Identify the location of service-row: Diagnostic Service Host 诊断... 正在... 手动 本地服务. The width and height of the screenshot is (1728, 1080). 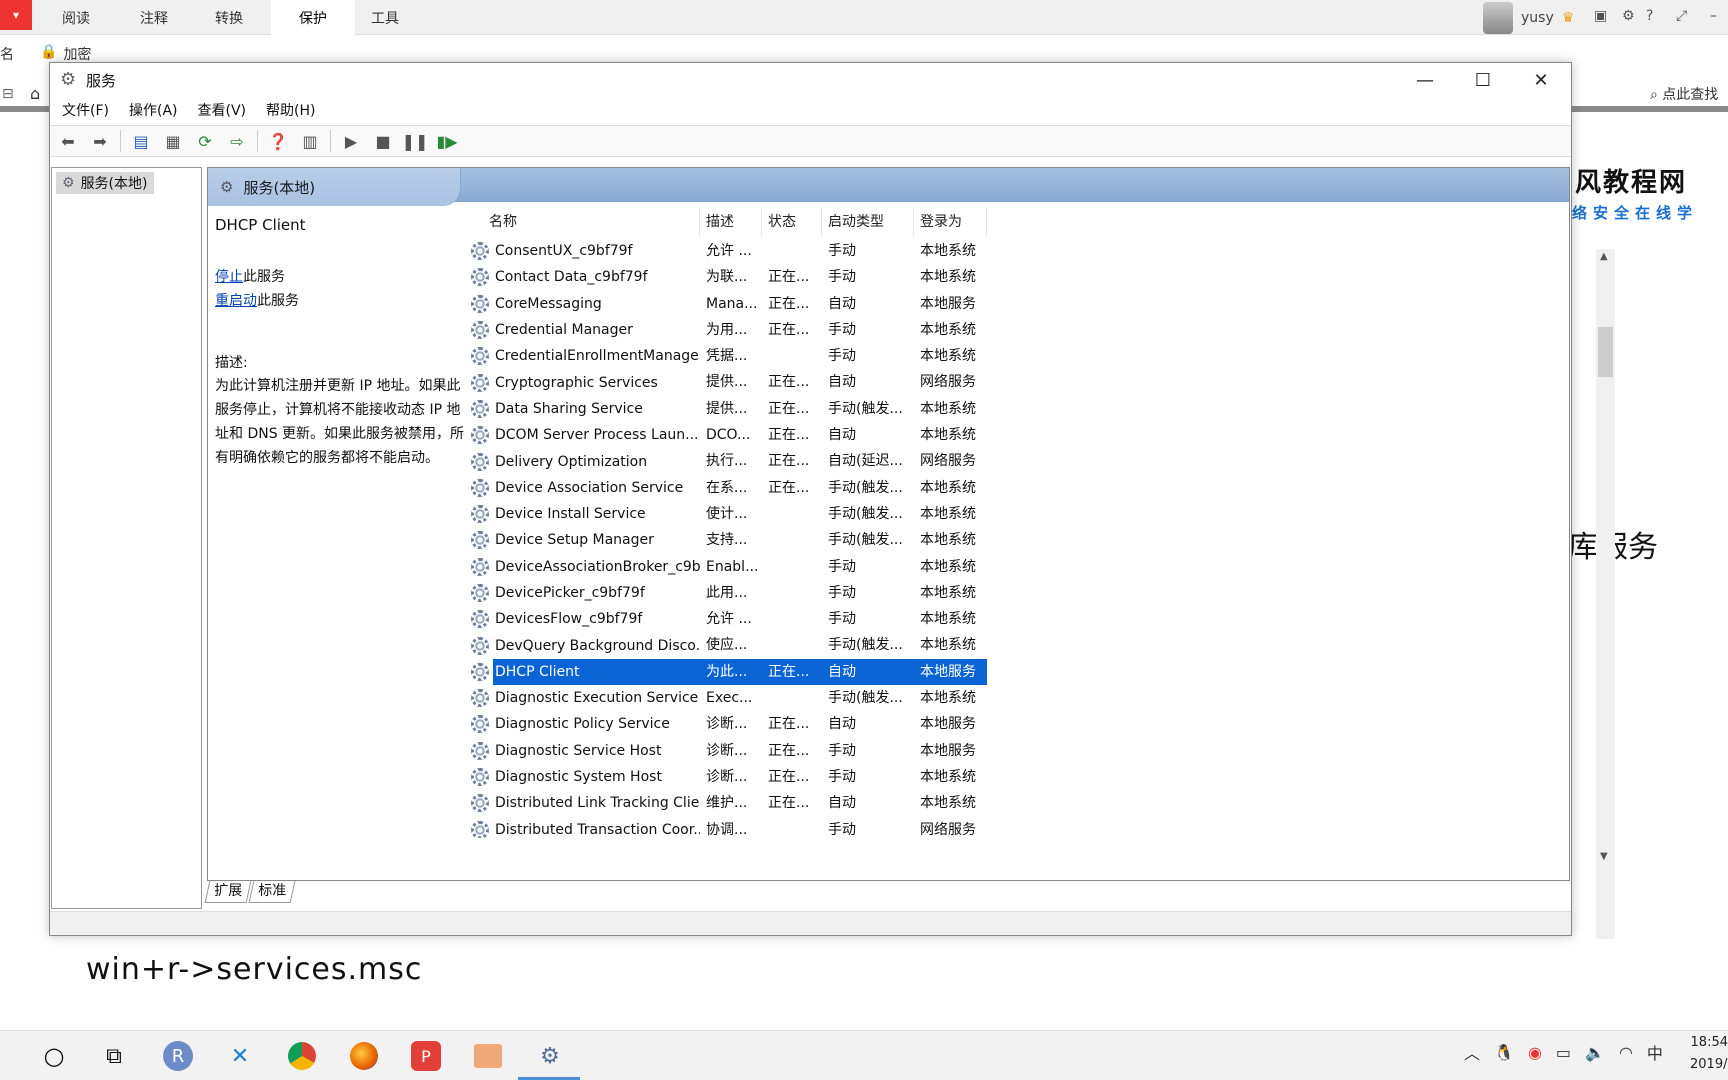
(1019, 751).